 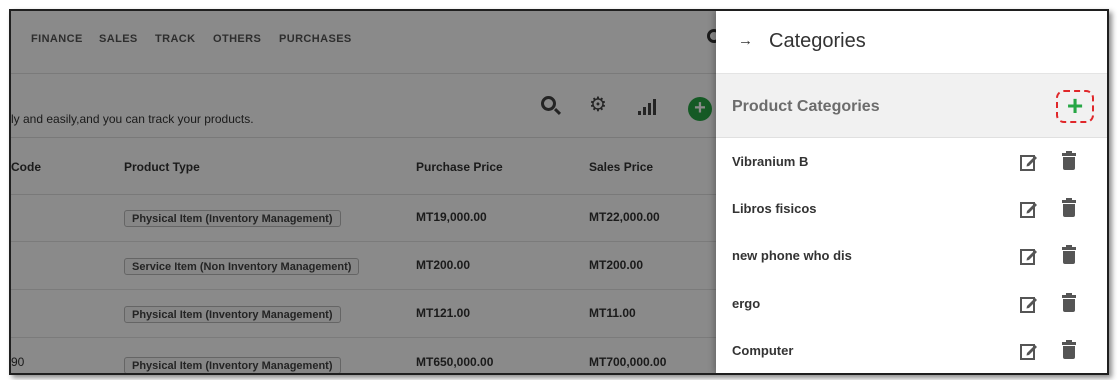 What do you see at coordinates (792, 255) in the screenshot?
I see `category-name: new phone who dis` at bounding box center [792, 255].